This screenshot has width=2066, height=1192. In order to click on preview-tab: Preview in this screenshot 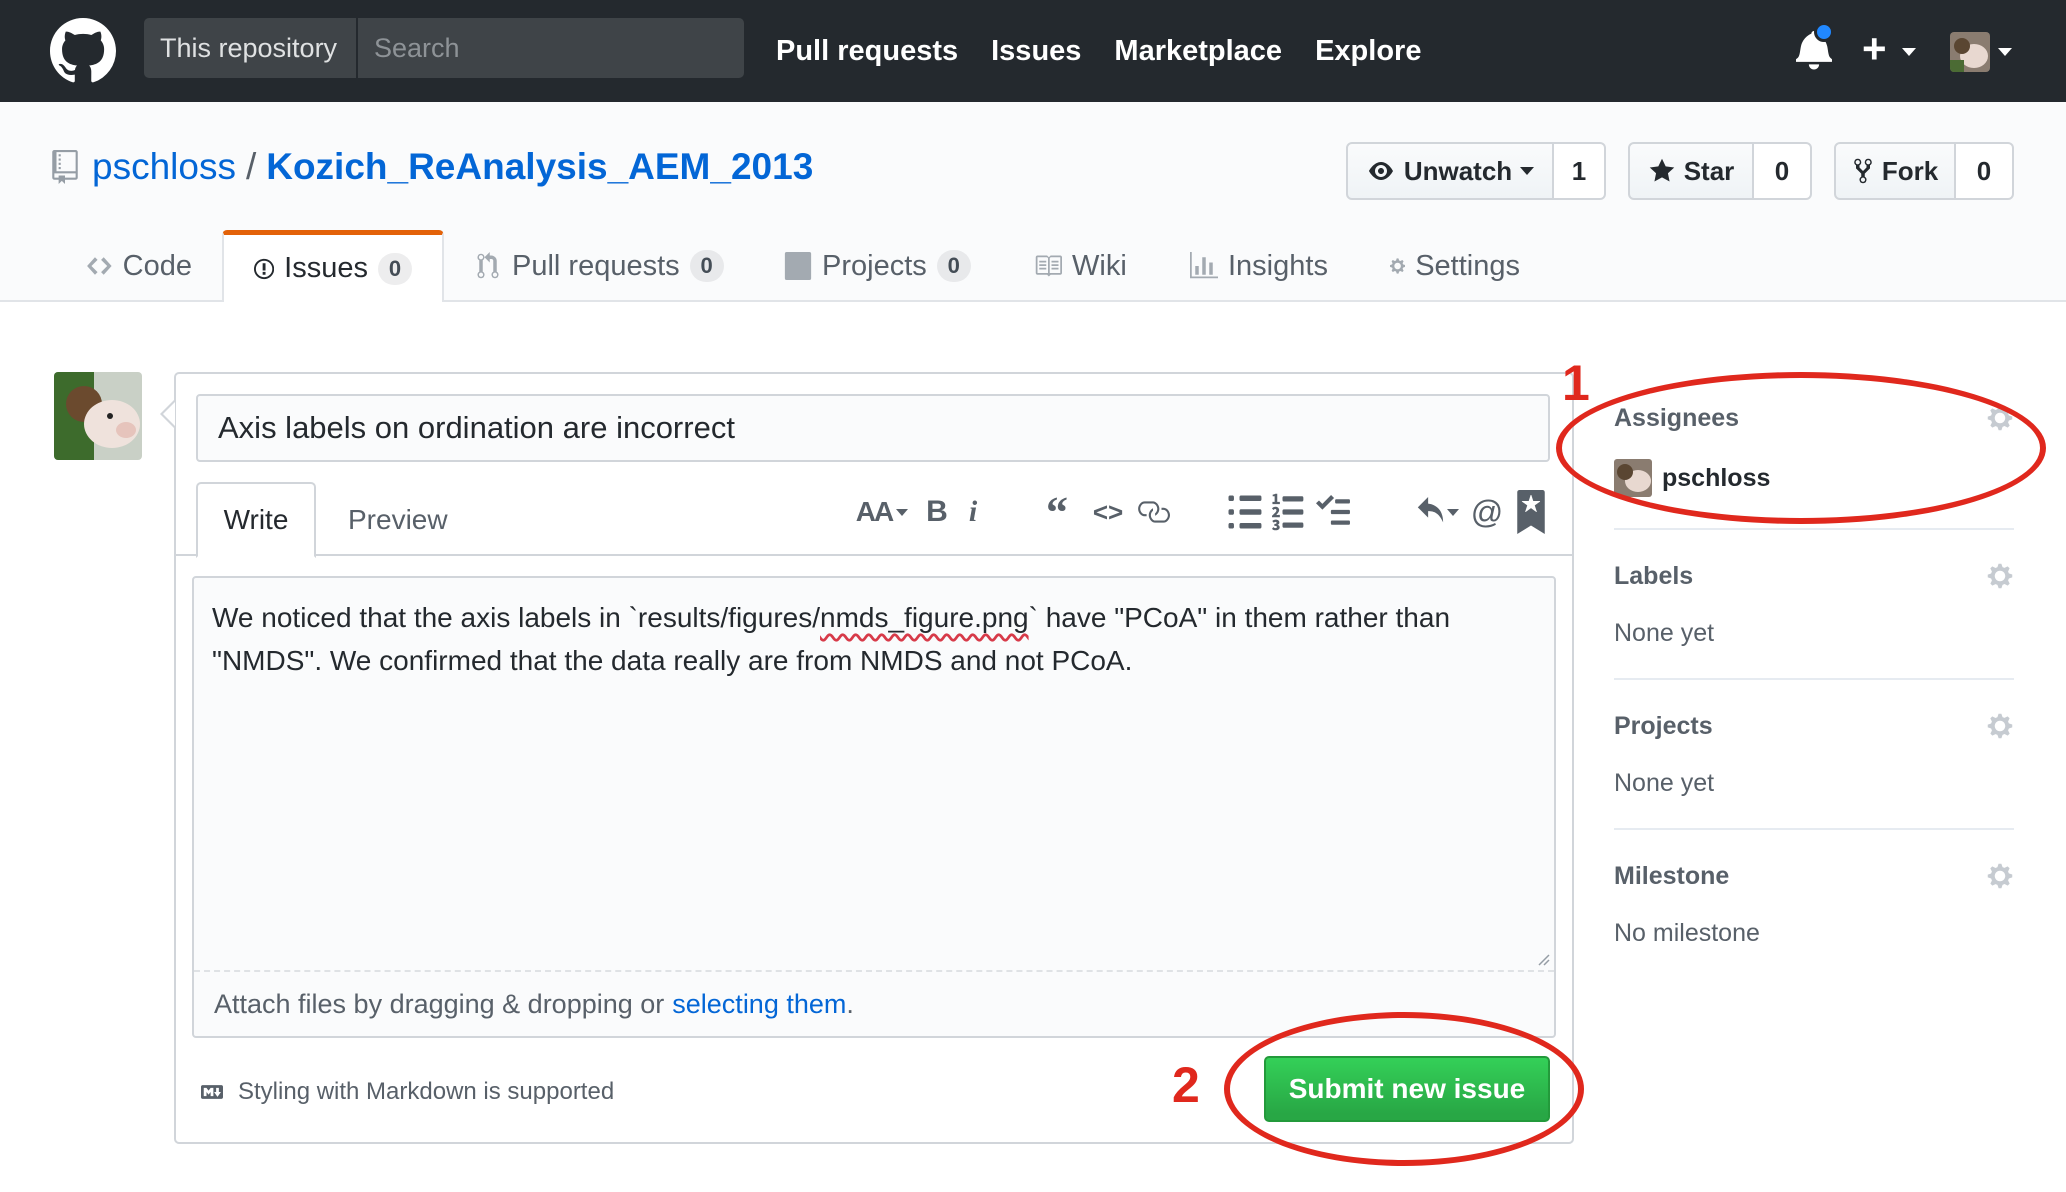, I will do `click(398, 520)`.